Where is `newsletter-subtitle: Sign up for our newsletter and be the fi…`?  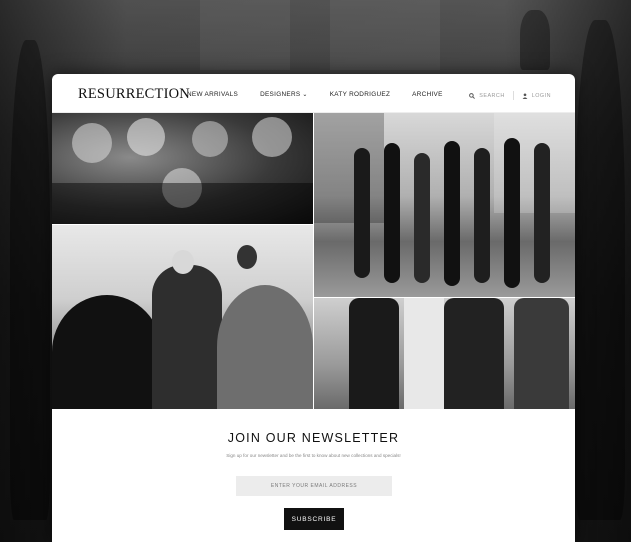 newsletter-subtitle: Sign up for our newsletter and be the fi… is located at coordinates (313, 455).